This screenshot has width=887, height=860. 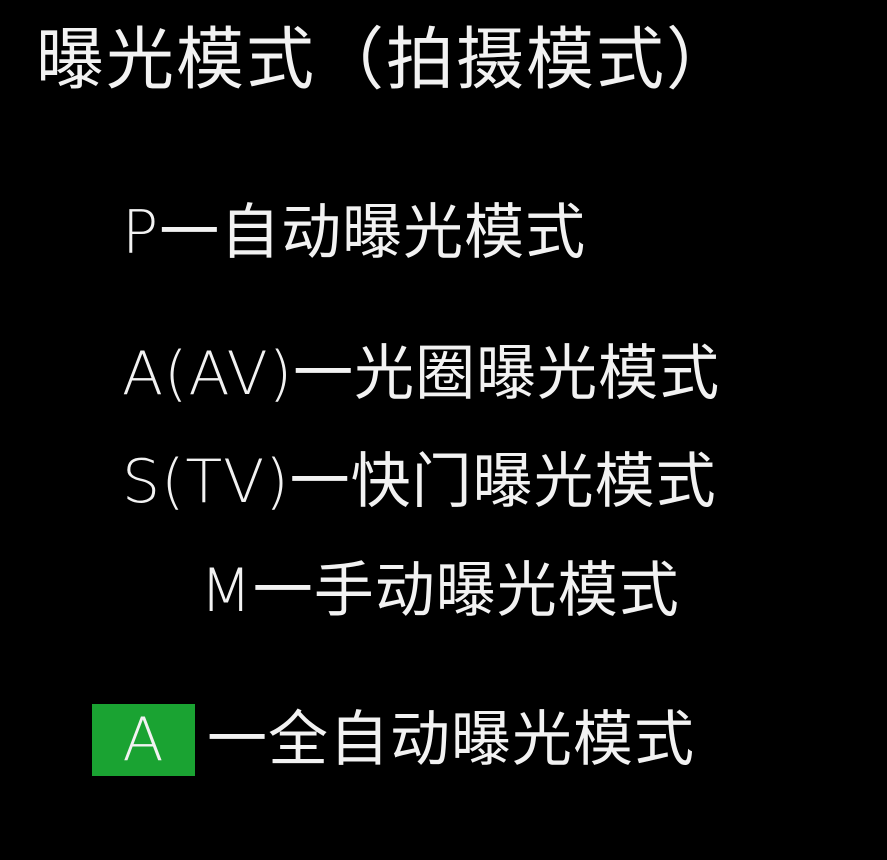 I want to click on mode-description: 一全自动曝光模式, so click(x=451, y=740).